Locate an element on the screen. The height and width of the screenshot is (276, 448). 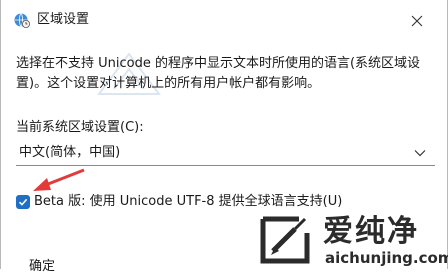
watermark-brand: 爱纯净 aichunjing.com is located at coordinates (352, 239).